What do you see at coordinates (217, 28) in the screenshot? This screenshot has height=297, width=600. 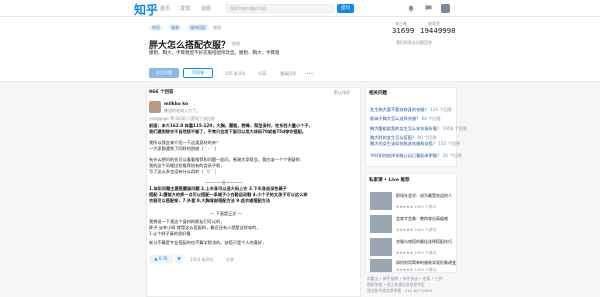 I see `edit-tags-link: 修改` at bounding box center [217, 28].